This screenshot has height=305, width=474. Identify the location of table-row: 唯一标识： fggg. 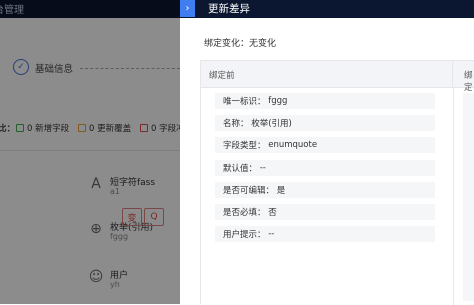
(325, 101).